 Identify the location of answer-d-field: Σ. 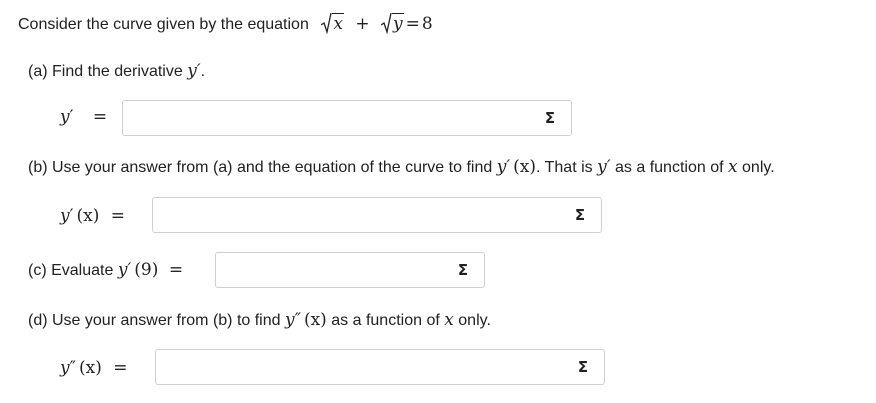
(380, 367).